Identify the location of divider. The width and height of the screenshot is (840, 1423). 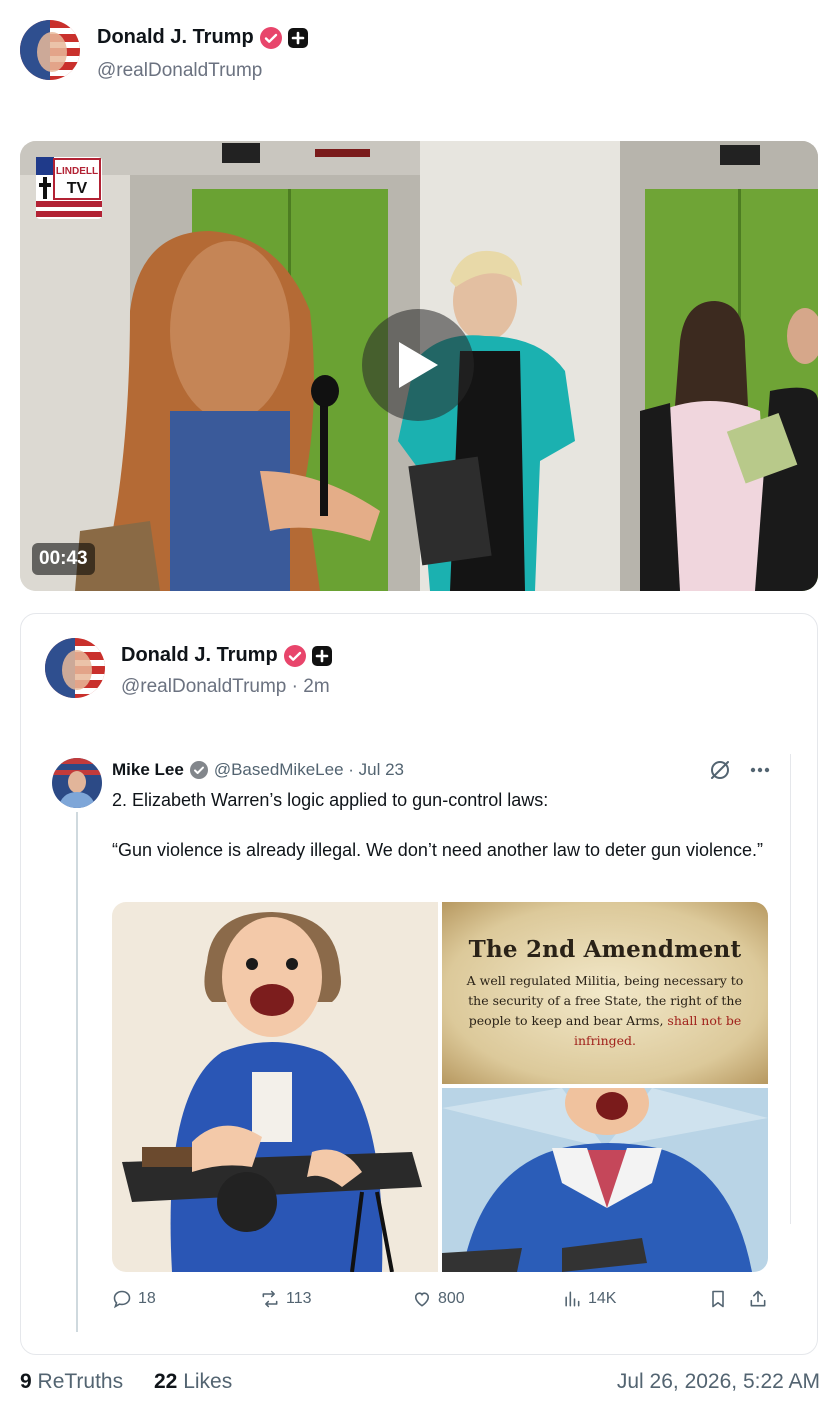
(790, 989).